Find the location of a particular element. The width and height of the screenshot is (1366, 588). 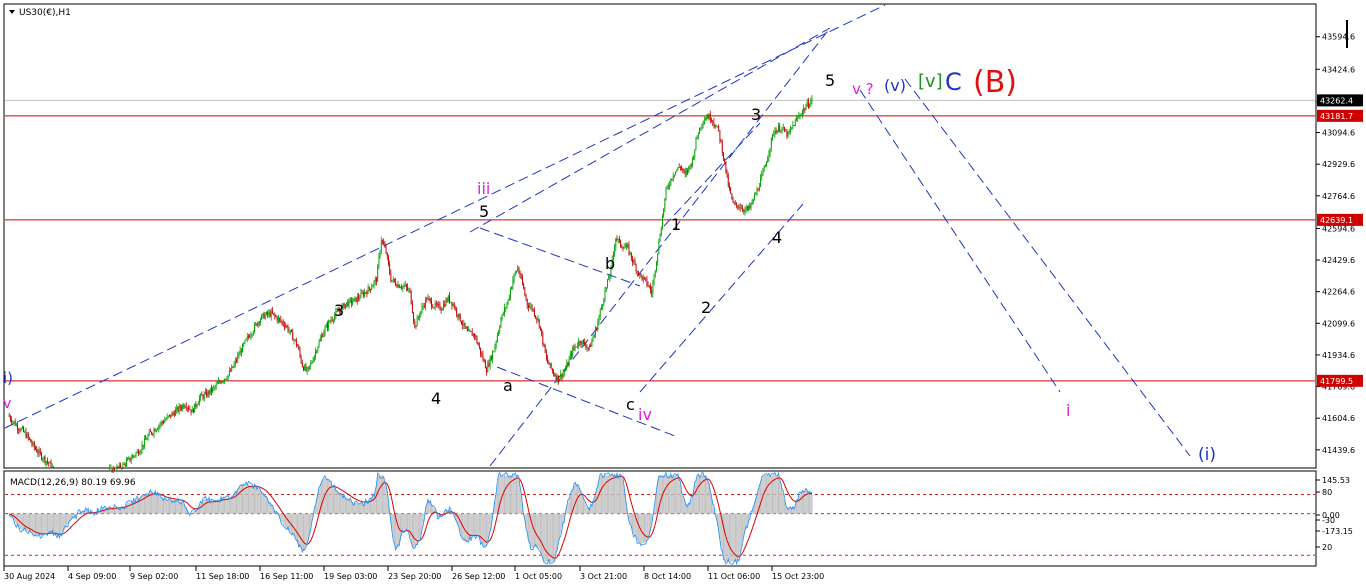

macd-tick-label: -173.15 is located at coordinates (1337, 531).